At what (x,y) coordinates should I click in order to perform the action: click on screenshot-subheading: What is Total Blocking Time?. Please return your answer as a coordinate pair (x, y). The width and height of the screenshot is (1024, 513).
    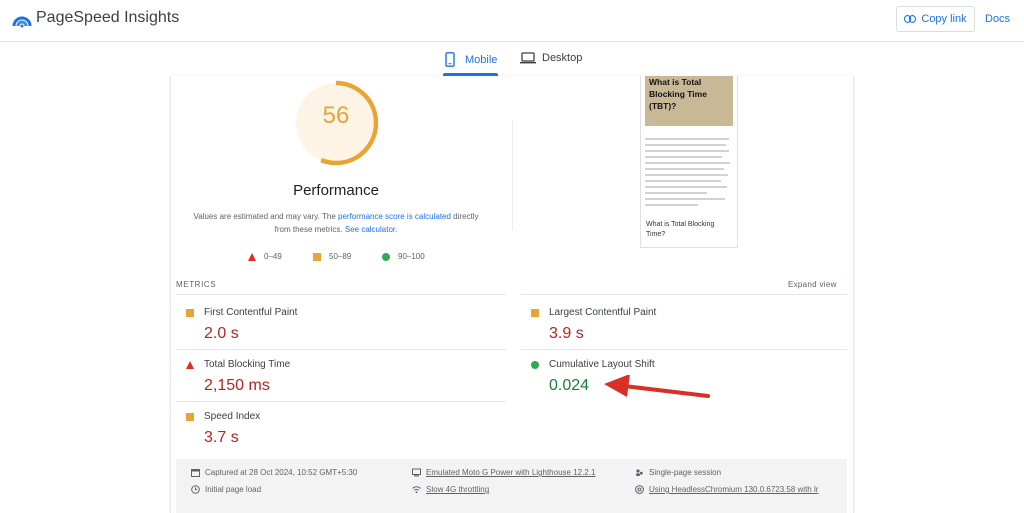
    Looking at the image, I should click on (680, 229).